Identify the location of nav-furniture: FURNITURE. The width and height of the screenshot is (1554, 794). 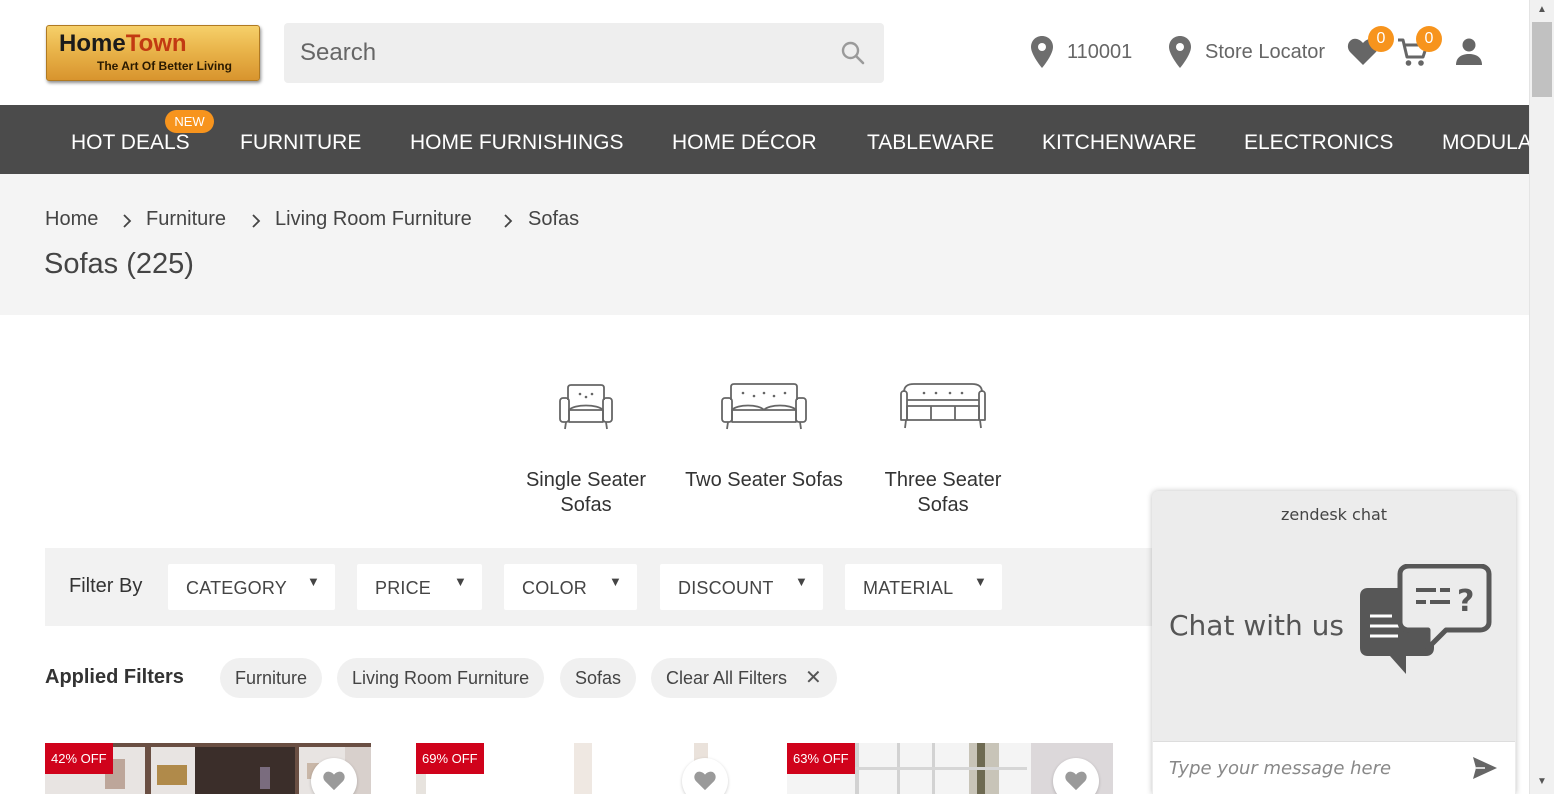
(300, 143).